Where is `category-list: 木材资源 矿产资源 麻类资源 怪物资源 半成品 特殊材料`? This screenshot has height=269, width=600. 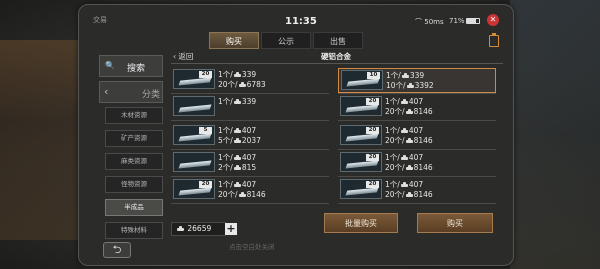
category-list: 木材资源 矿产资源 麻类资源 怪物资源 半成品 特殊材料 is located at coordinates (134, 176).